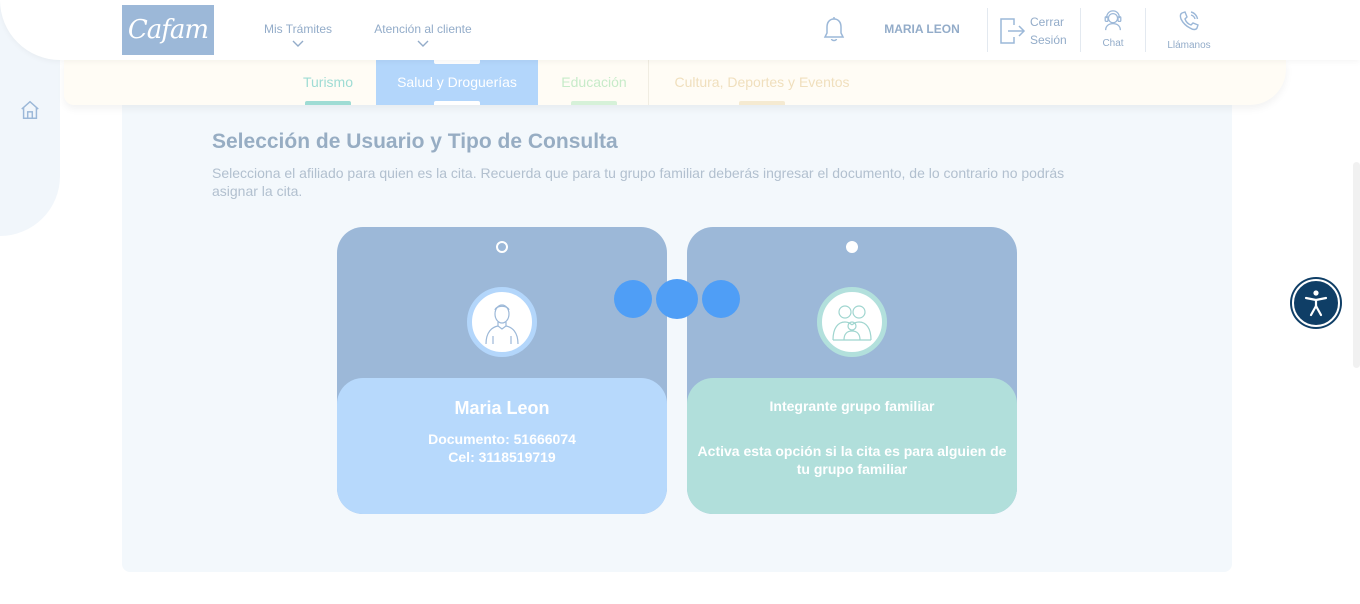 The width and height of the screenshot is (1360, 604). I want to click on call-label: Llámanos, so click(1189, 45).